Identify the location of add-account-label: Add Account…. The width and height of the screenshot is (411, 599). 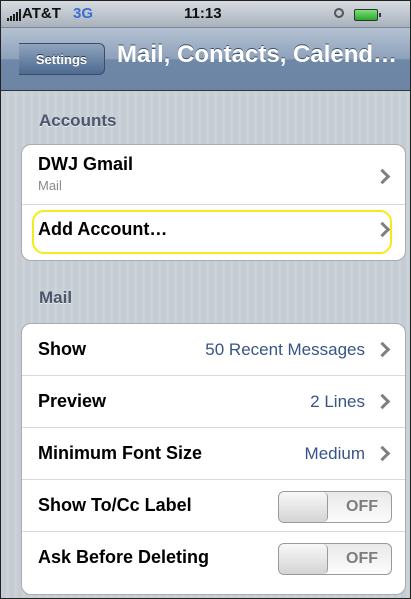
(103, 229).